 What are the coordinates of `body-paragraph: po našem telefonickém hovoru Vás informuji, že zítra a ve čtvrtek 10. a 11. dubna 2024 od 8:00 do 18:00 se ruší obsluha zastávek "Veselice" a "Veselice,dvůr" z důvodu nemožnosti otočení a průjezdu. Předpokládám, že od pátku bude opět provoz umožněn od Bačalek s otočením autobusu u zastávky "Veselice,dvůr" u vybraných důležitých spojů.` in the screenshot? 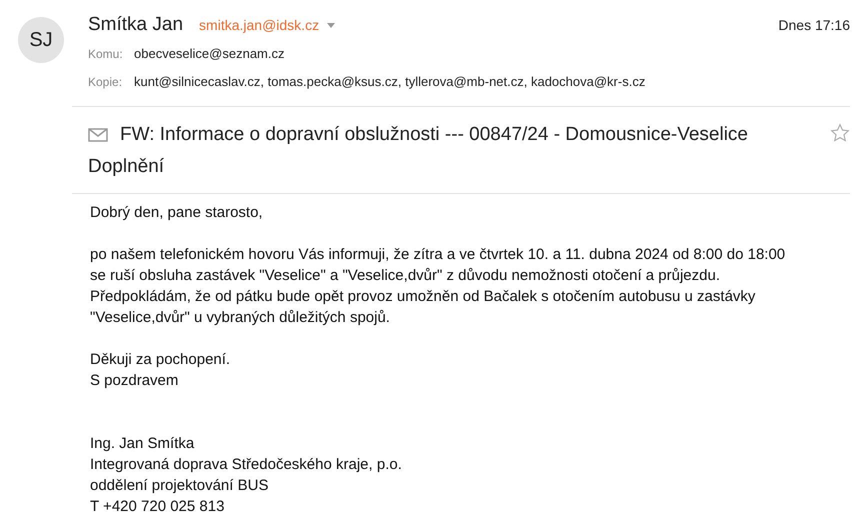 It's located at (438, 286).